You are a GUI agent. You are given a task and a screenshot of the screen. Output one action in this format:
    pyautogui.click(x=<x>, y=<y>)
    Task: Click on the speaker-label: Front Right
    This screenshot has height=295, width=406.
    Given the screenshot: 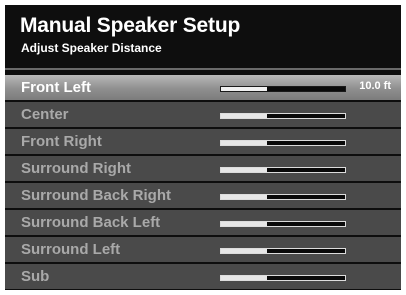 What is the action you would take?
    pyautogui.click(x=61, y=141)
    